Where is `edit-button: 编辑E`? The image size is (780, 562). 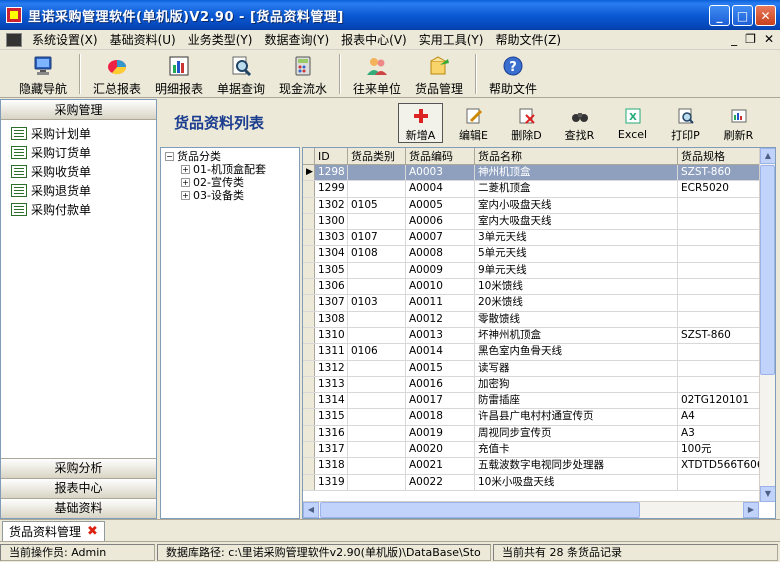 edit-button: 编辑E is located at coordinates (473, 123).